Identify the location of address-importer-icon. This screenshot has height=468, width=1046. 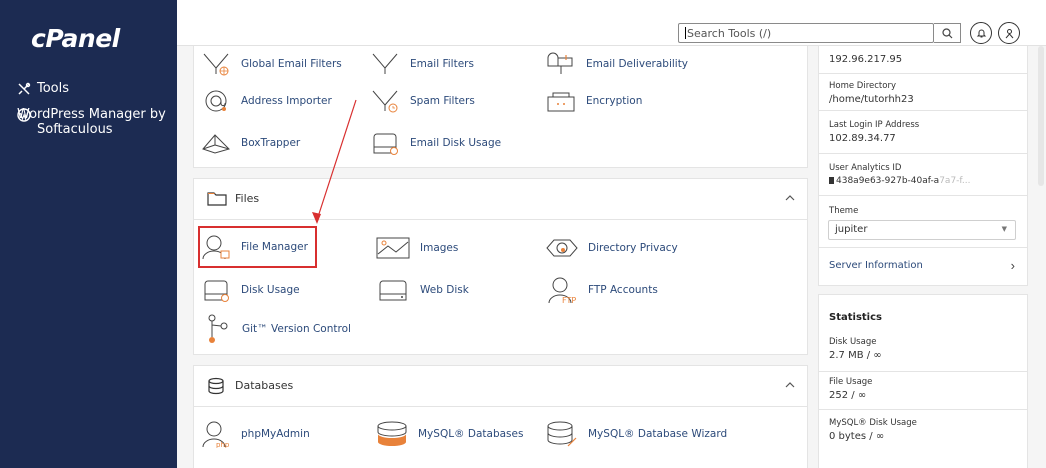
(216, 101).